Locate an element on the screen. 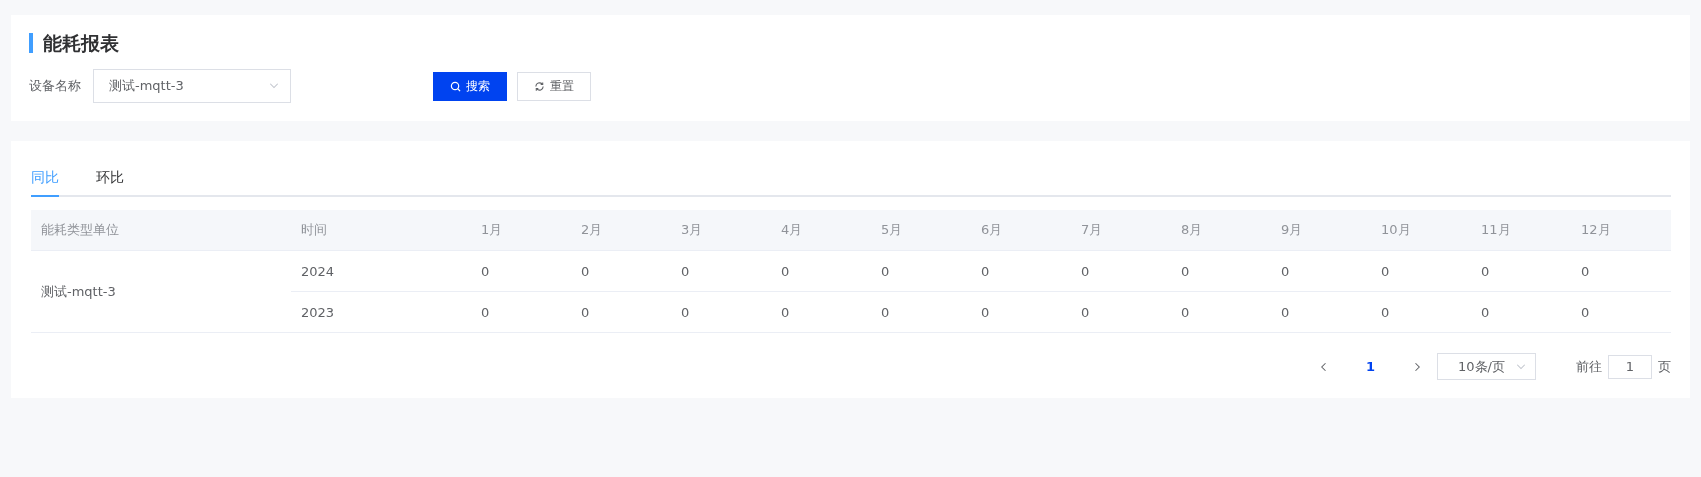 The image size is (1701, 477). table-cell: 2024 is located at coordinates (381, 271).